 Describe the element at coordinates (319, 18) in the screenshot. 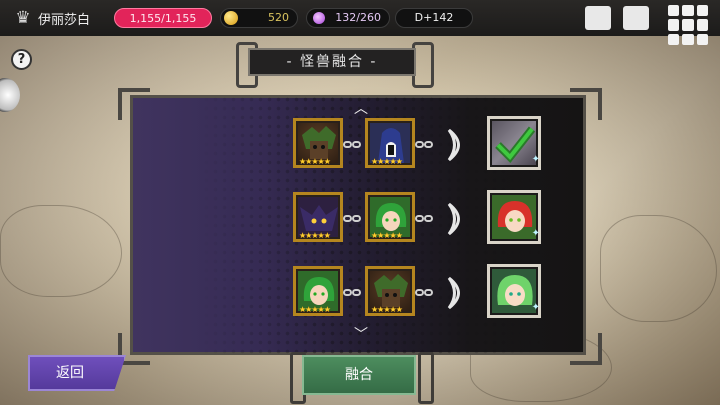

I see `mana-orb-icon` at that location.